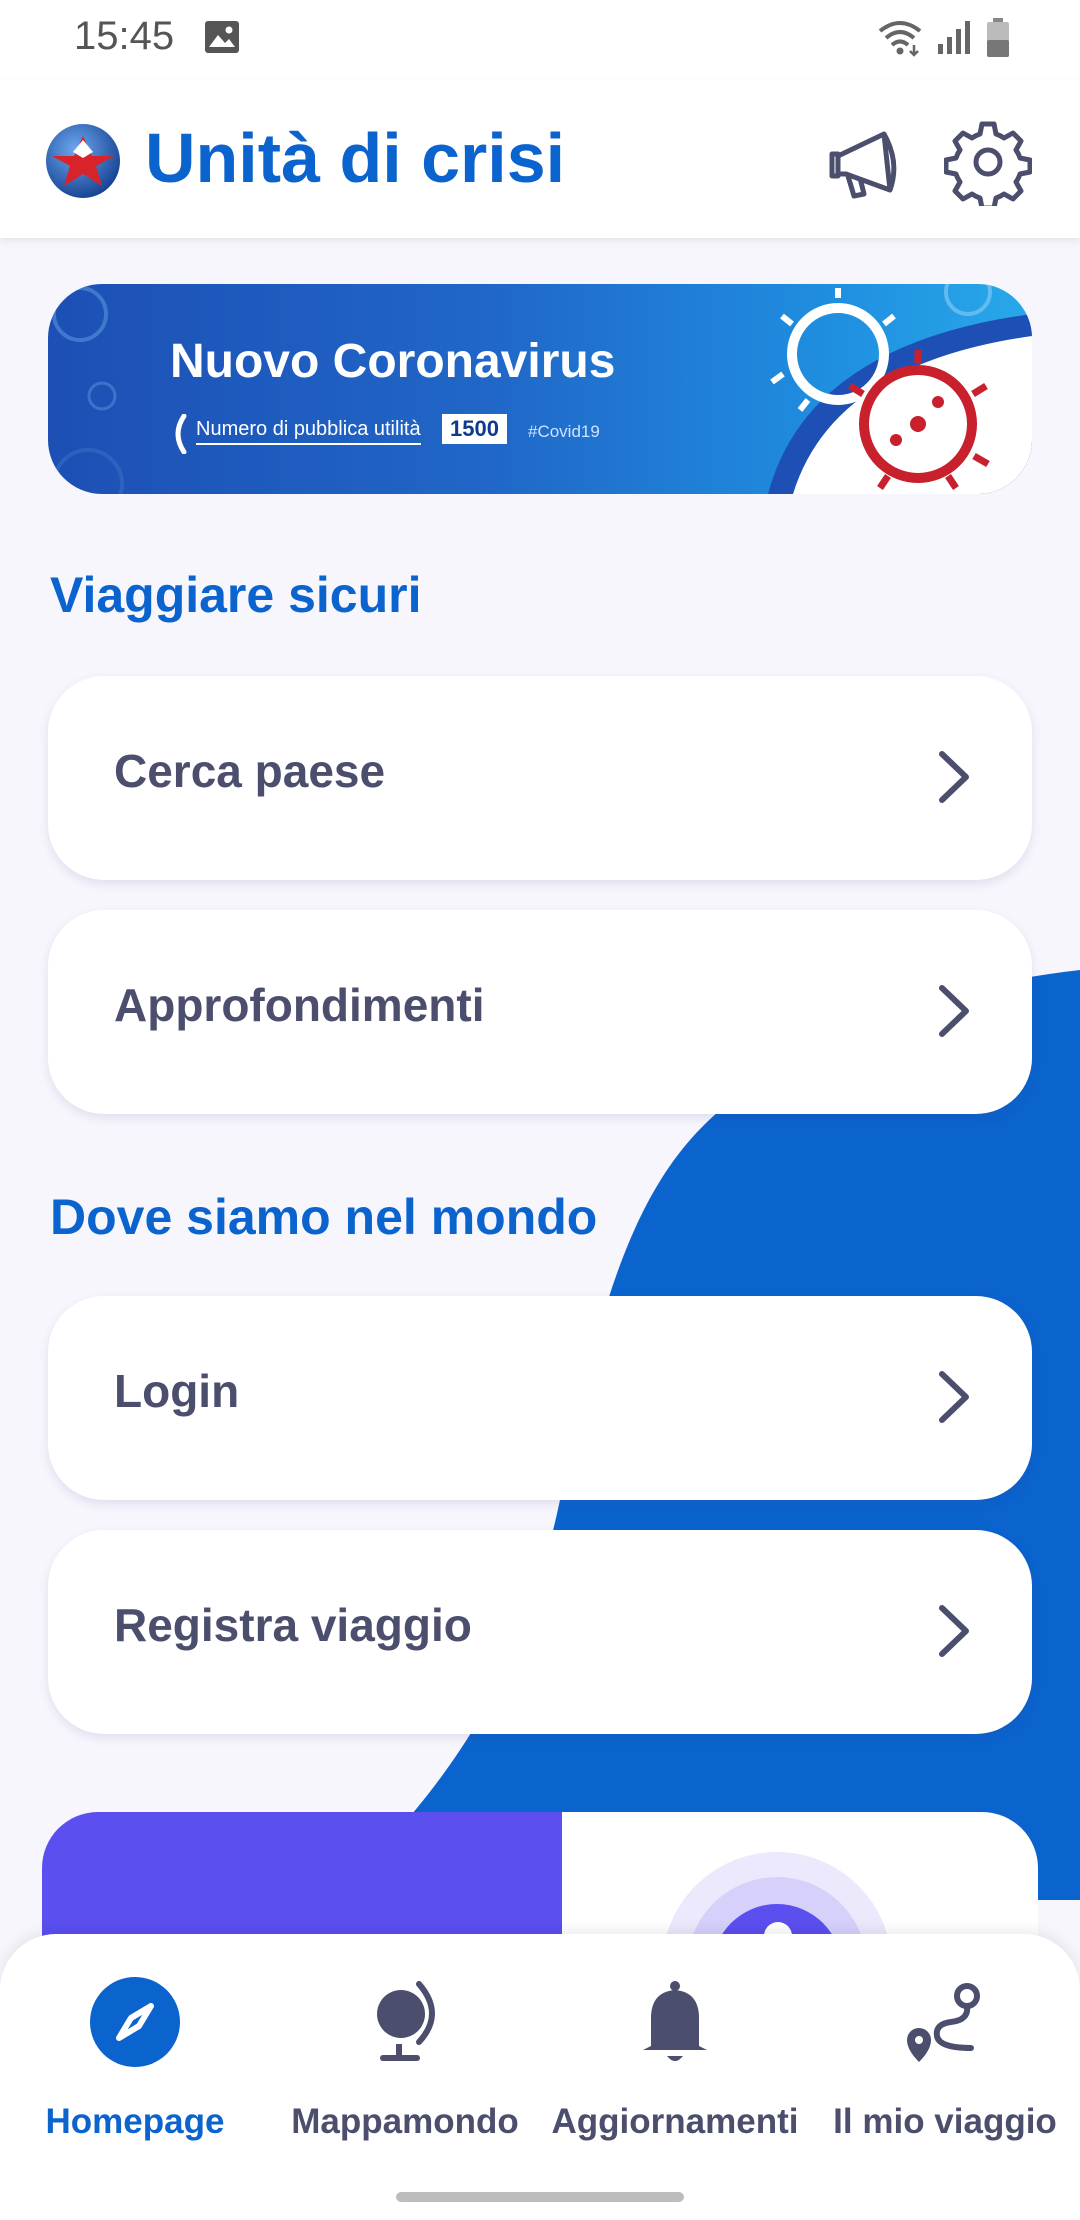  What do you see at coordinates (299, 1005) in the screenshot?
I see `menu-item-label: Approfondimenti` at bounding box center [299, 1005].